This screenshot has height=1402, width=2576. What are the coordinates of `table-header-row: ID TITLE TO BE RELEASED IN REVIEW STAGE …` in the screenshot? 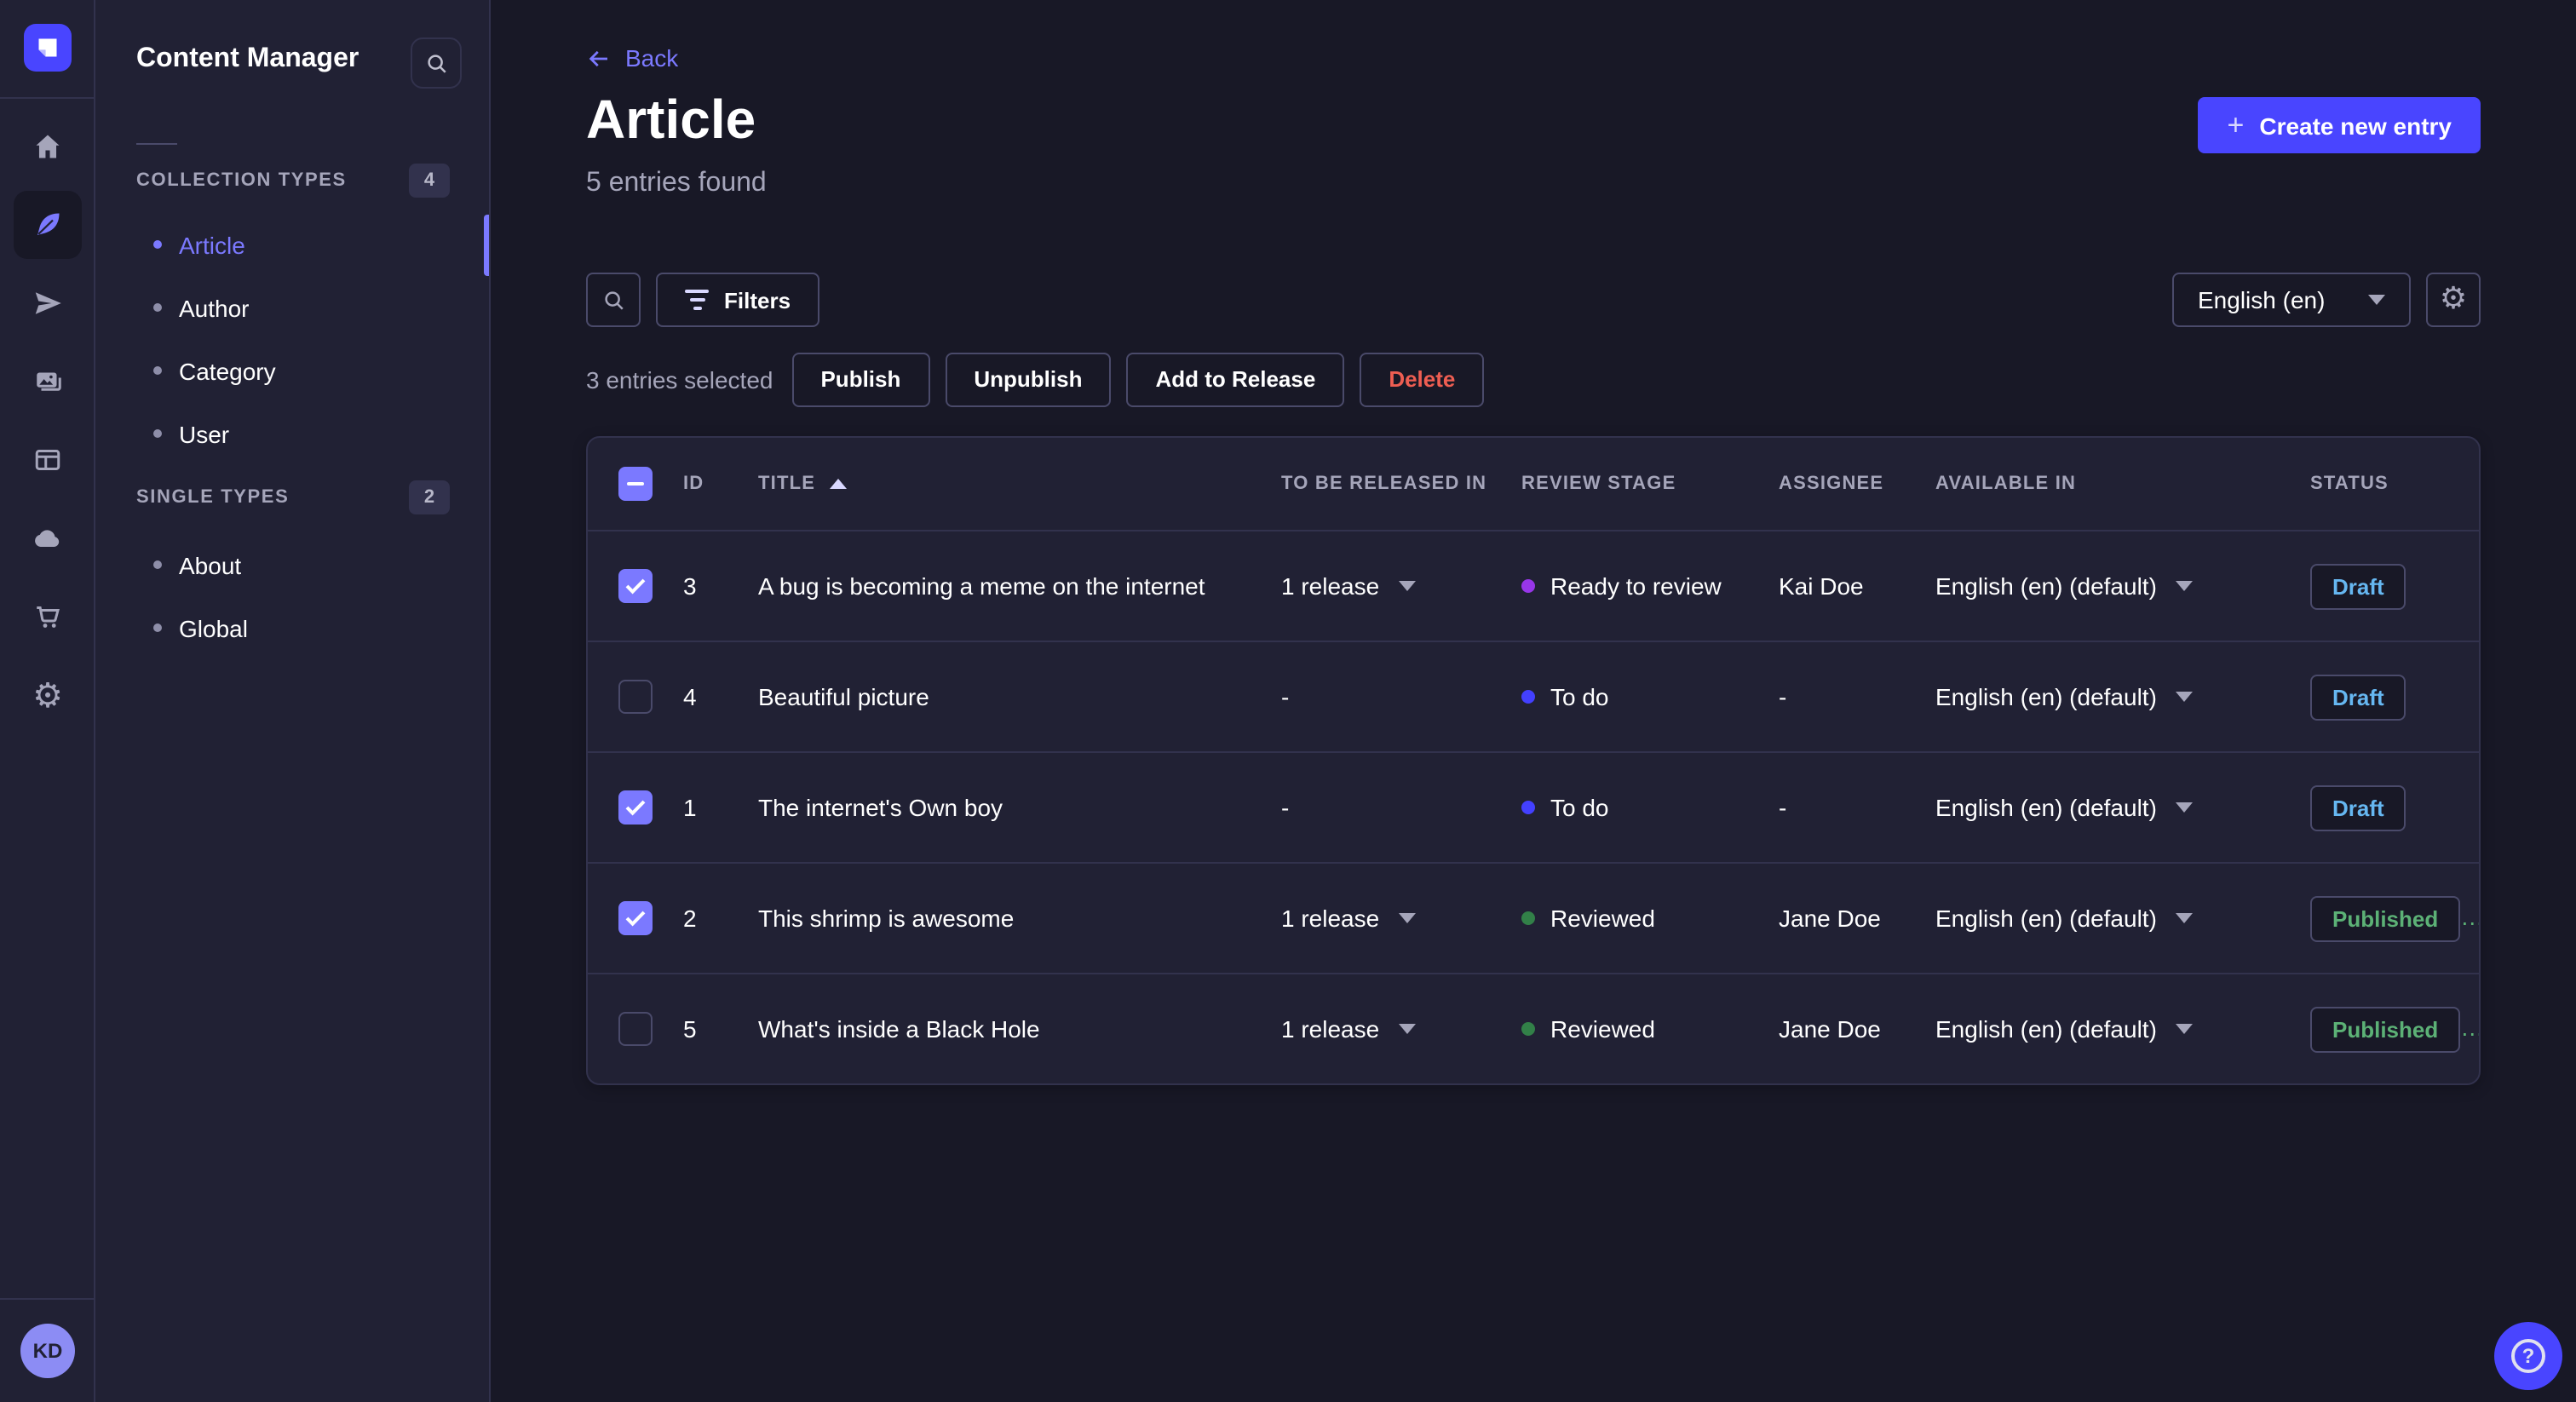 It's located at (1534, 484).